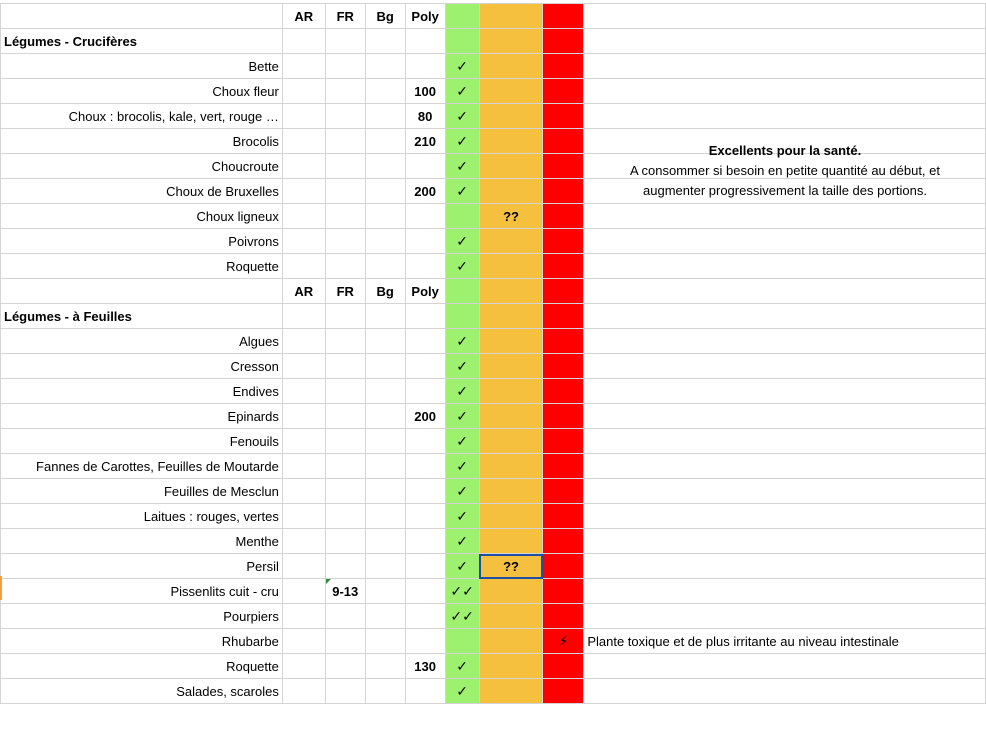 The height and width of the screenshot is (731, 986). What do you see at coordinates (784, 16) in the screenshot?
I see `header-note` at bounding box center [784, 16].